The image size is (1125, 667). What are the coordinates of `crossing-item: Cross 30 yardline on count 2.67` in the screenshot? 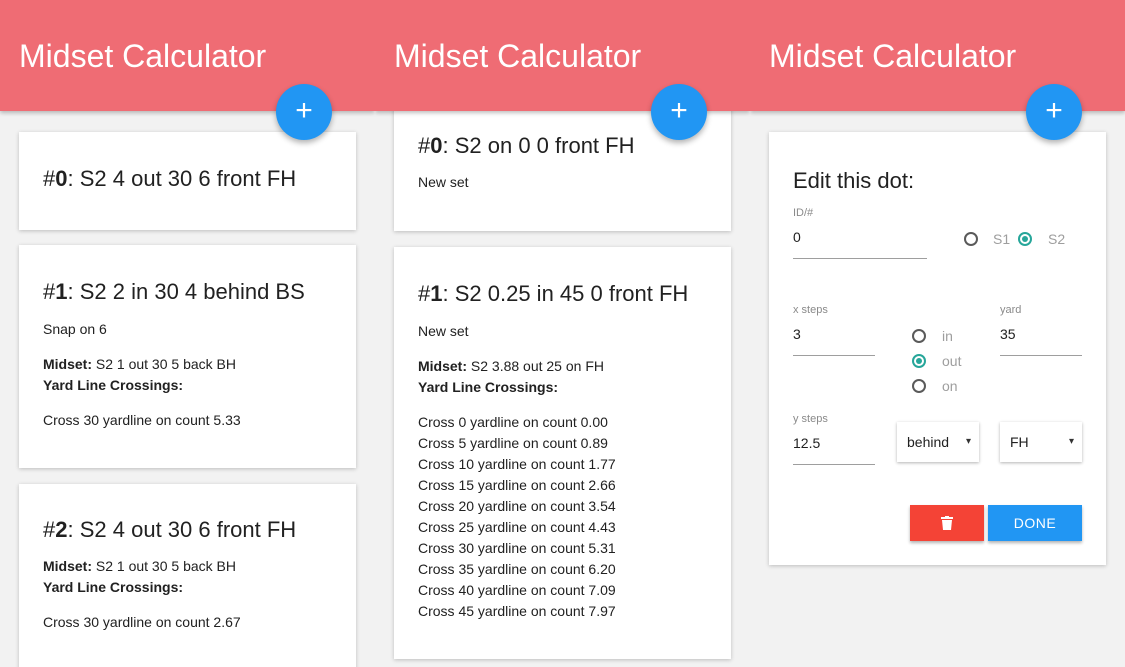 It's located at (142, 622).